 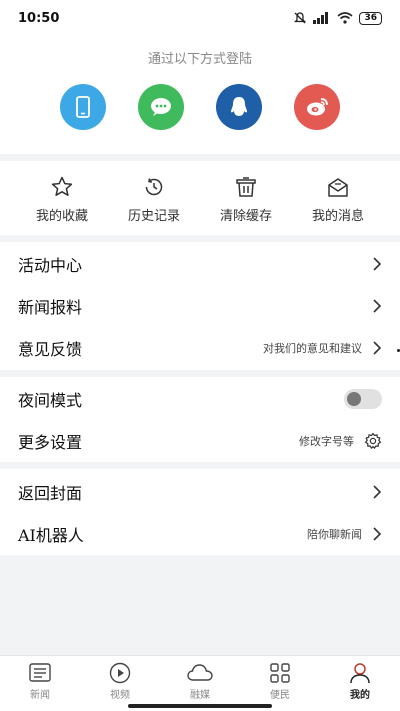 I want to click on ai-robot-row: AI机器人 陪你聊新闻, so click(x=200, y=534).